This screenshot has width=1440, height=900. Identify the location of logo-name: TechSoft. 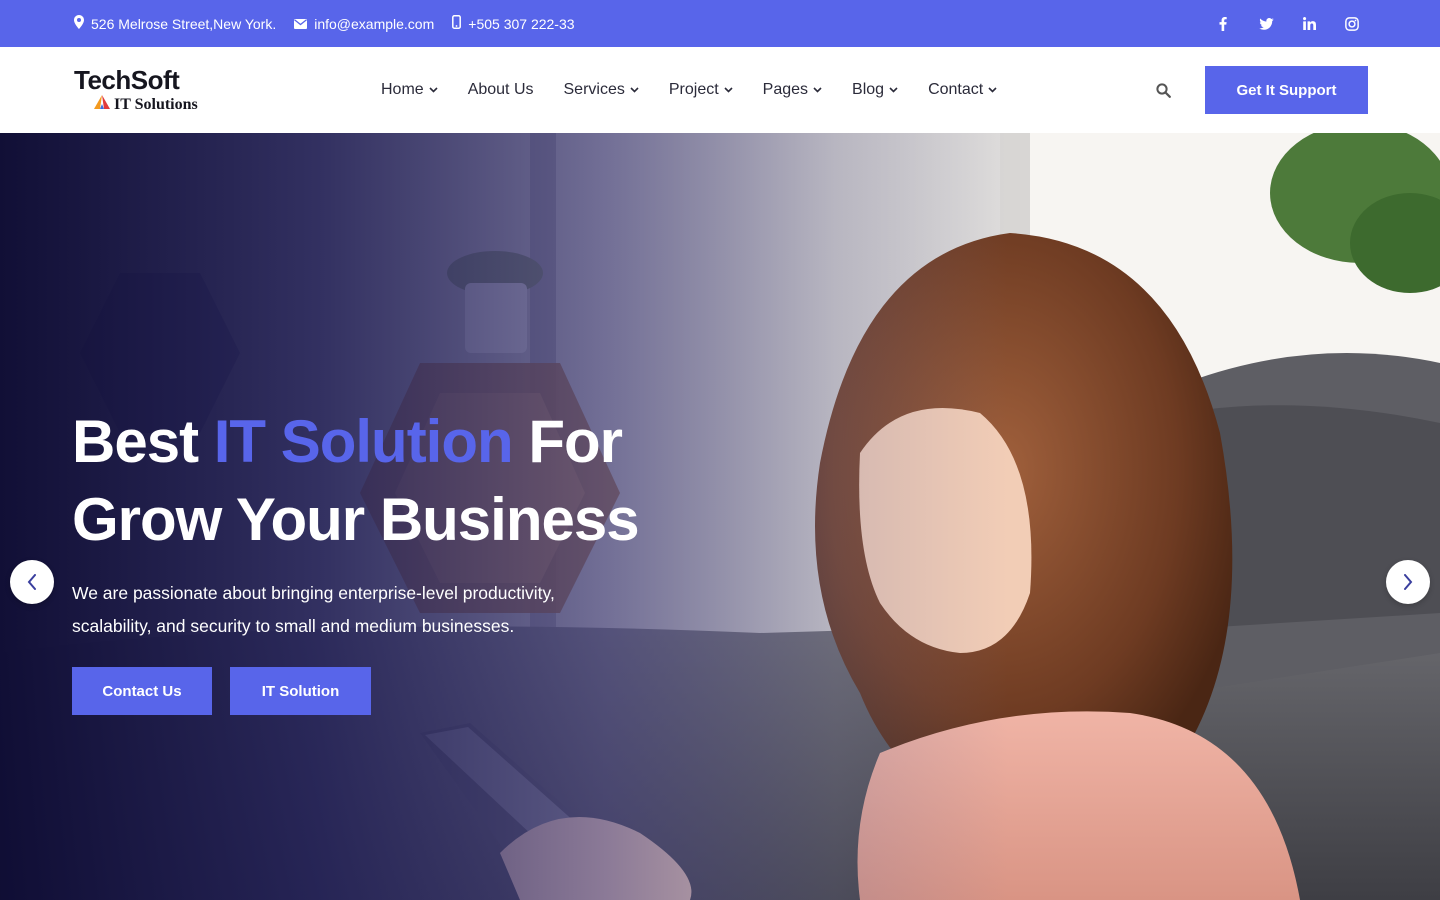
(127, 80).